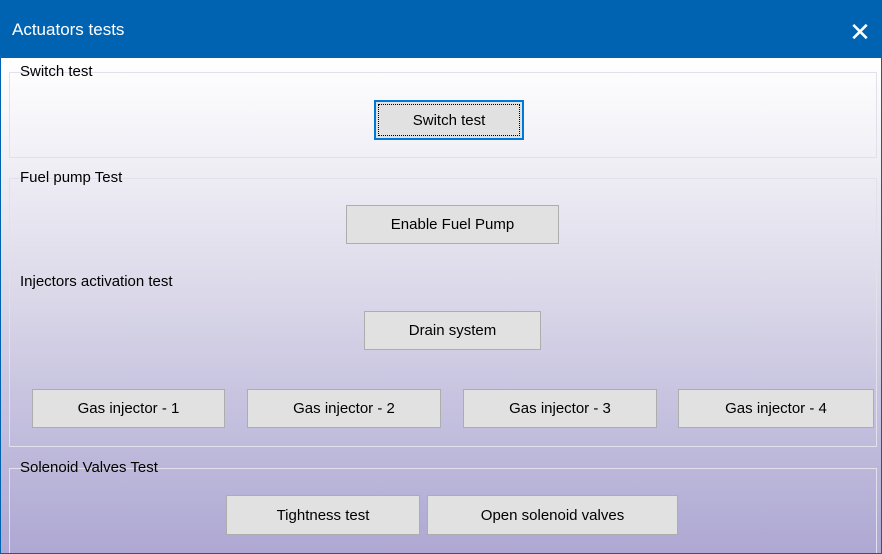 The image size is (882, 554). I want to click on title-bar: Actuators tests ✕, so click(441, 29).